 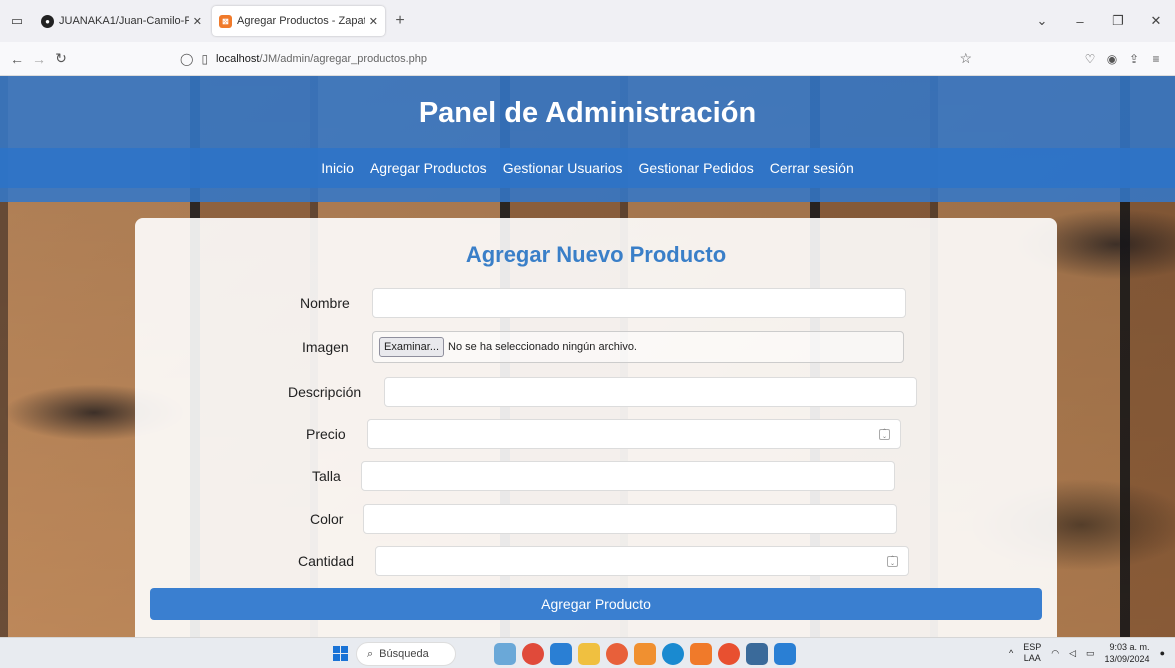 I want to click on lang-top: ESP, so click(x=1032, y=647).